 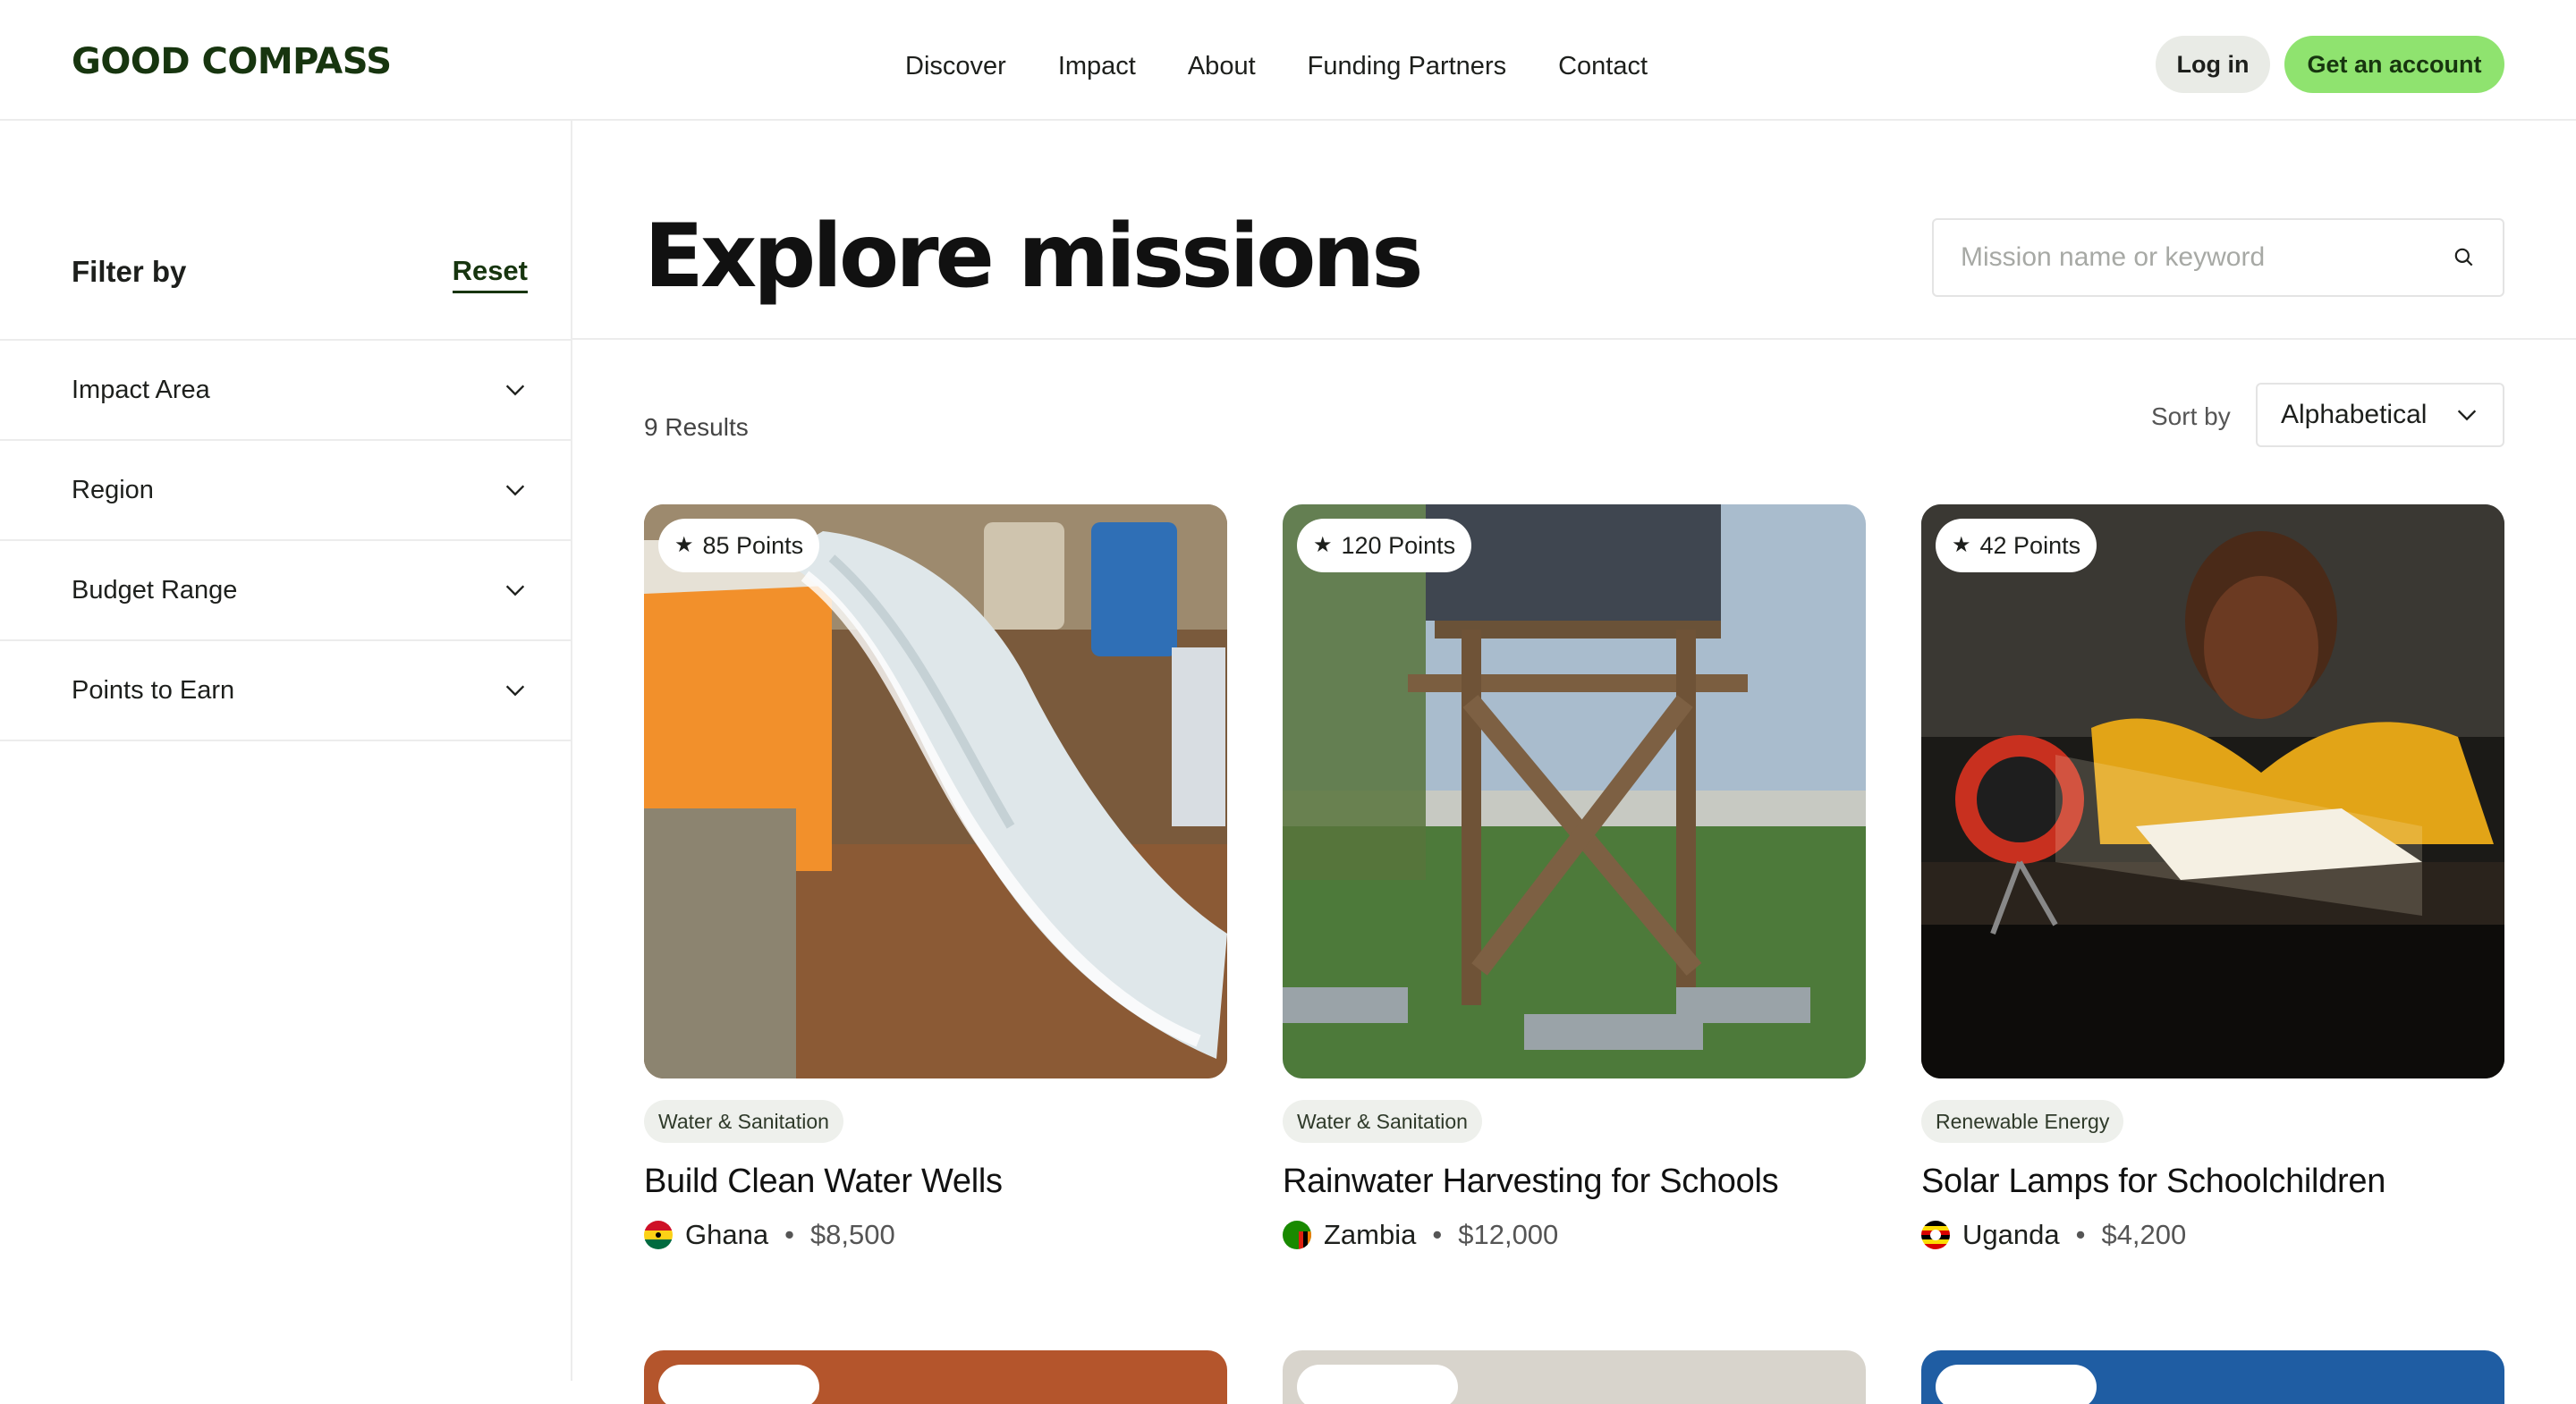 I want to click on nav-impact: Impact, so click(x=1097, y=66).